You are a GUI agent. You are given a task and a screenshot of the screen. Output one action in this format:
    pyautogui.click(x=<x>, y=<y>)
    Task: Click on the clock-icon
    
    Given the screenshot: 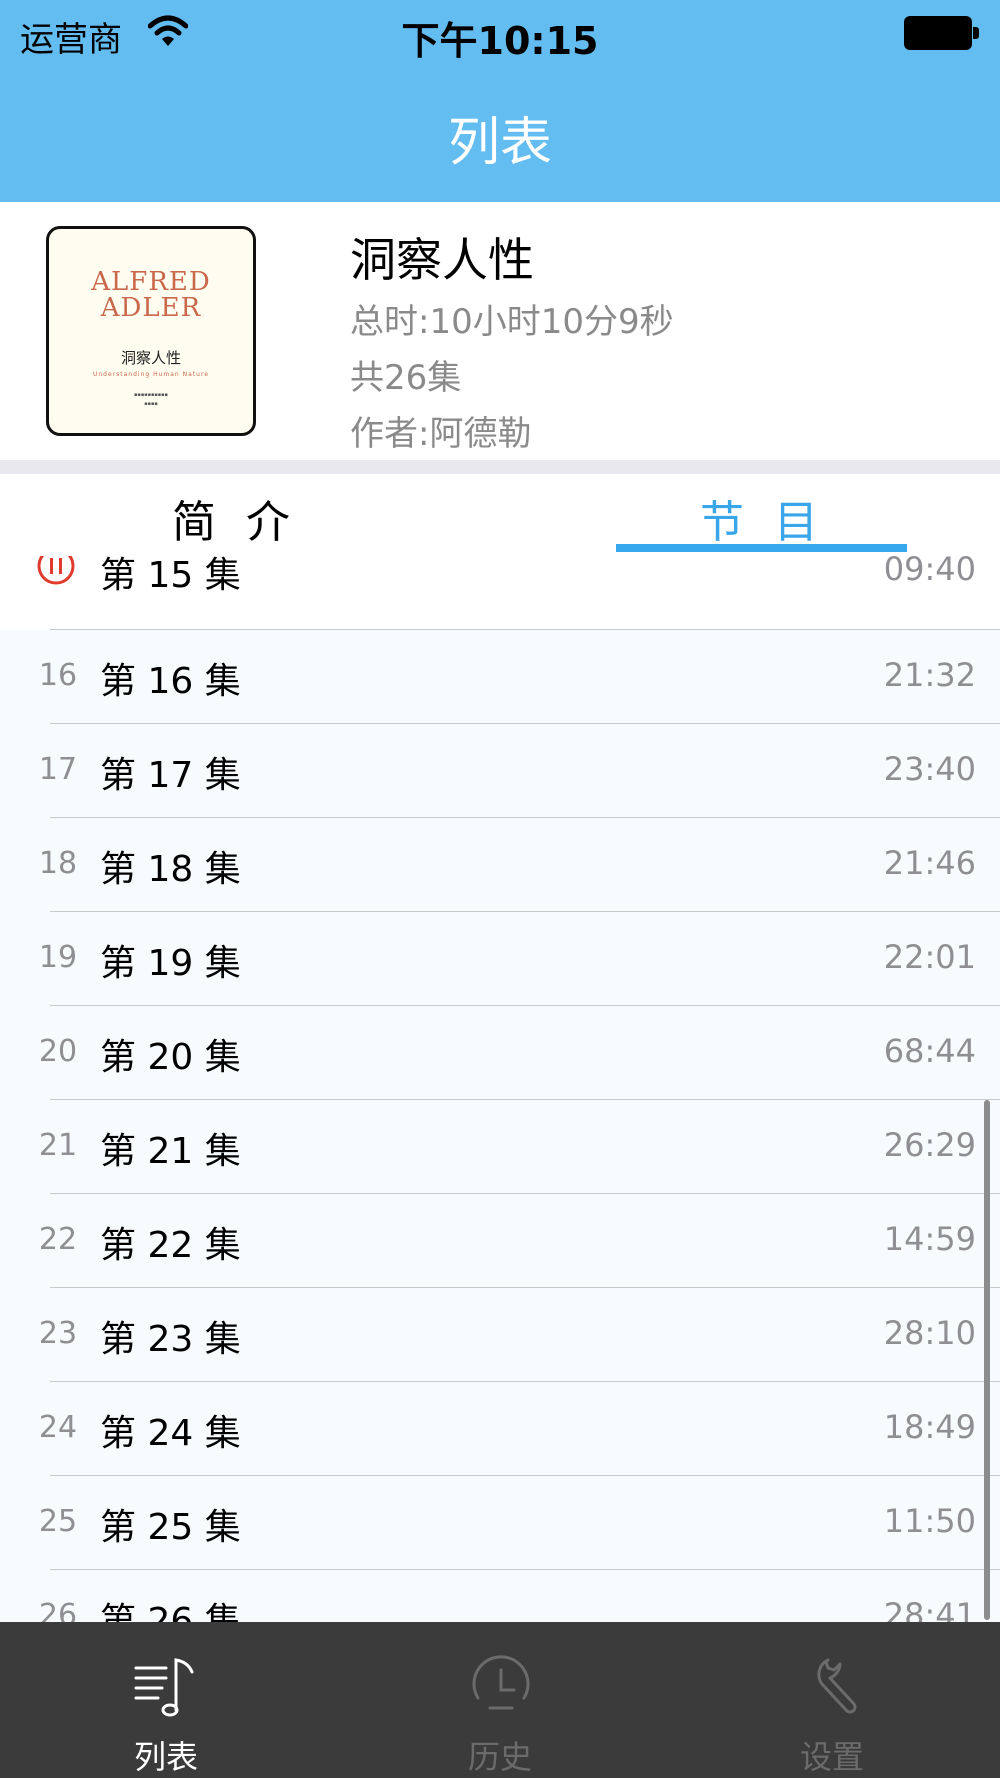 What is the action you would take?
    pyautogui.click(x=501, y=1682)
    